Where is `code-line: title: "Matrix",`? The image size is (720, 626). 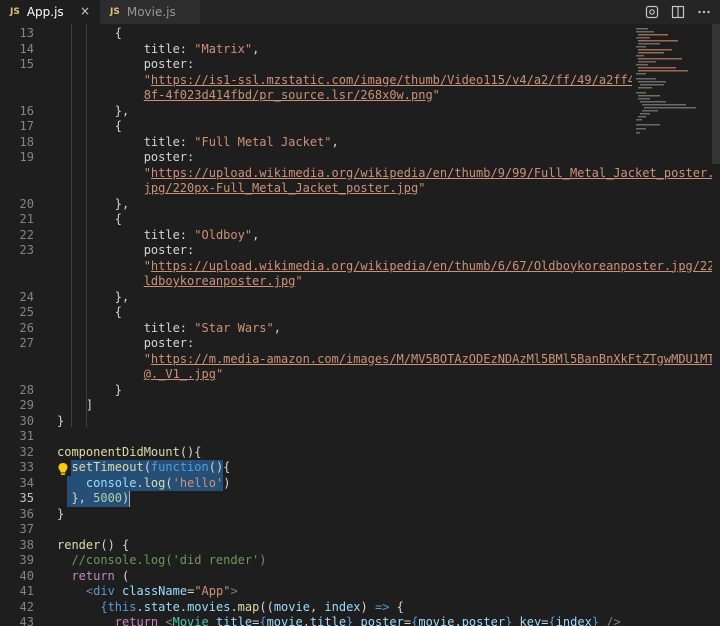
code-line: title: "Matrix", is located at coordinates (202, 49).